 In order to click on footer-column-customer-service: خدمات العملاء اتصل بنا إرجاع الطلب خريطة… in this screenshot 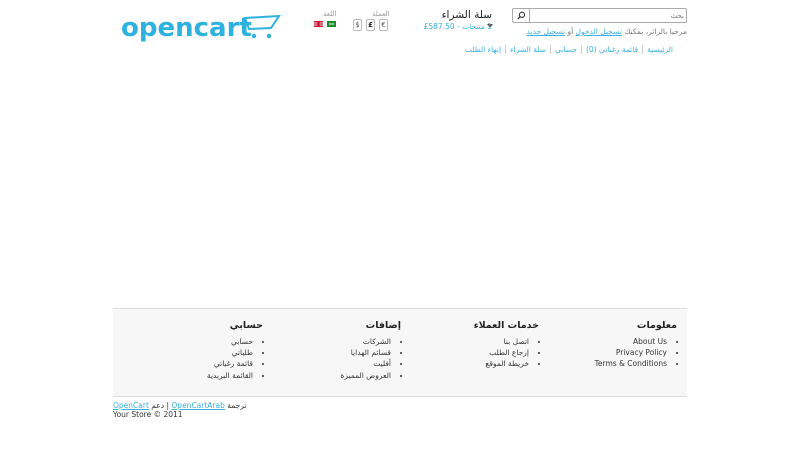, I will do `click(470, 345)`.